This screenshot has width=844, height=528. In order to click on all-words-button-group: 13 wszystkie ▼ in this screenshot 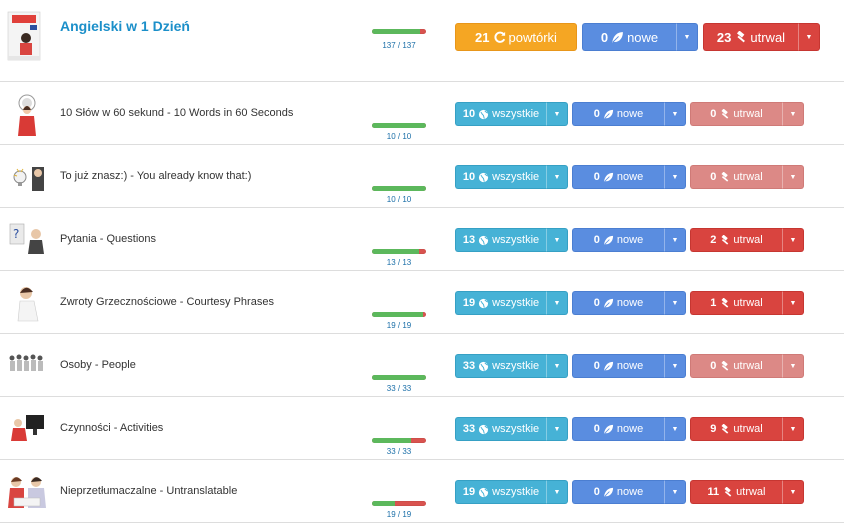, I will do `click(511, 240)`.